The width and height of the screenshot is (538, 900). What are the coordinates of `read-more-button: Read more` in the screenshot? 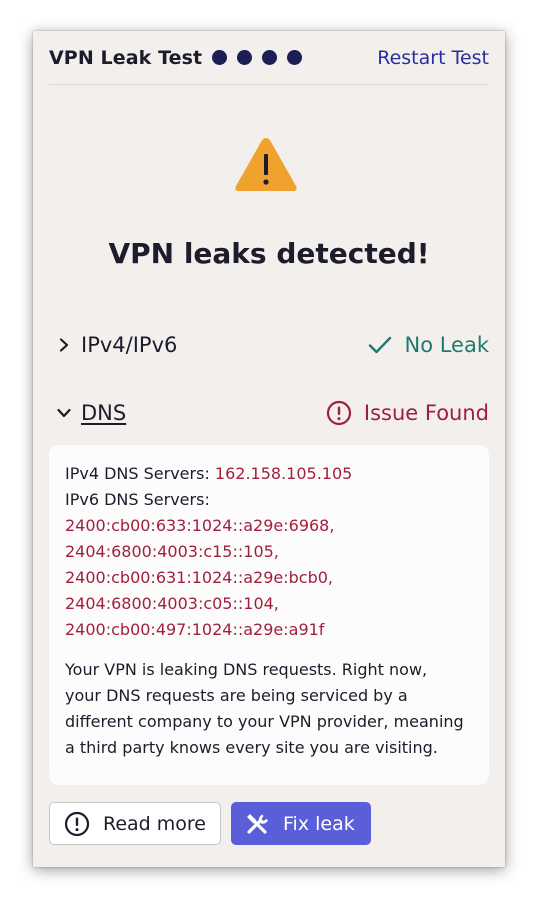 It's located at (135, 823).